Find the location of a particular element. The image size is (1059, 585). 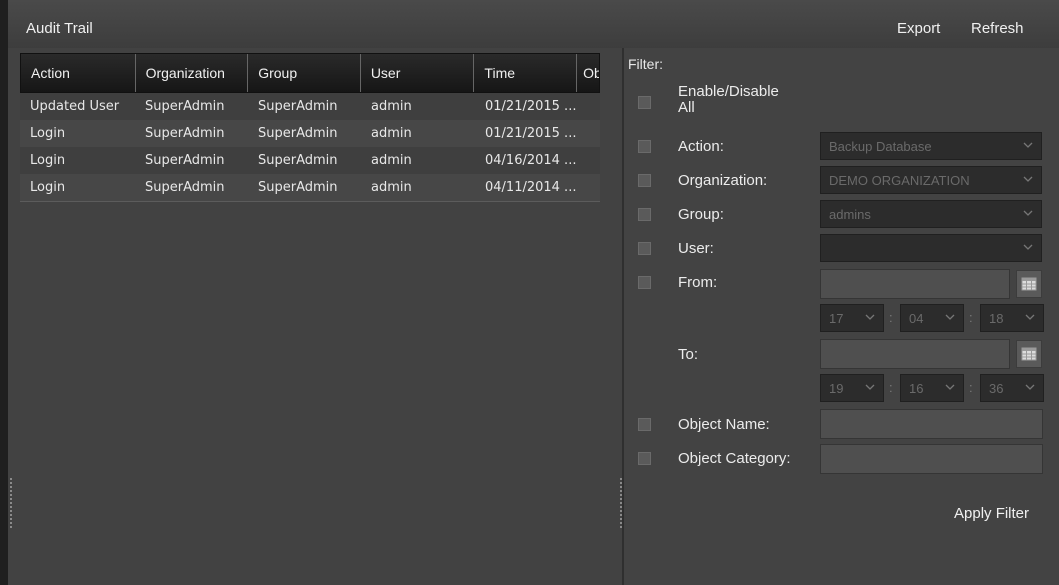

grid-bottom-divider is located at coordinates (310, 201).